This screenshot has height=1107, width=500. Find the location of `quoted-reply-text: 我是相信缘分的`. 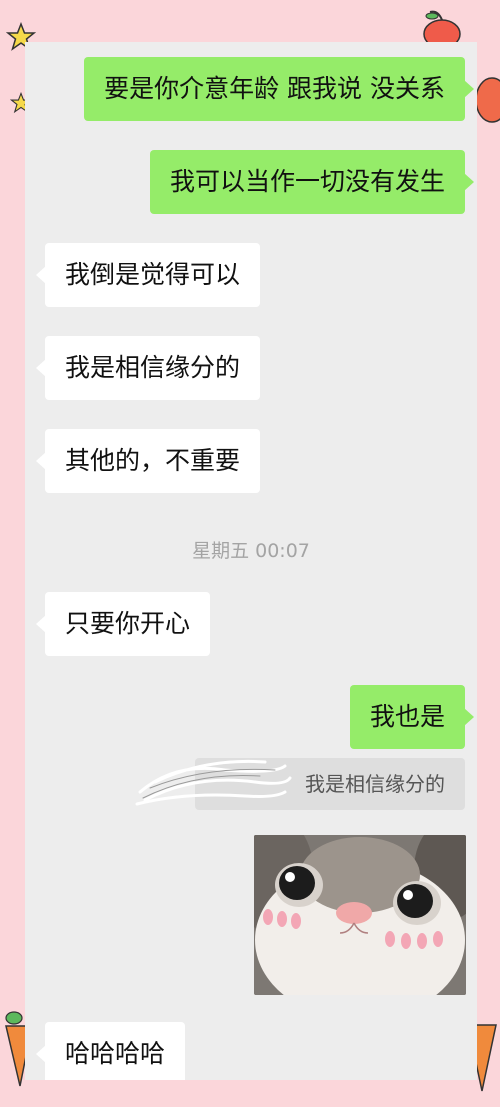

quoted-reply-text: 我是相信缘分的 is located at coordinates (375, 784).